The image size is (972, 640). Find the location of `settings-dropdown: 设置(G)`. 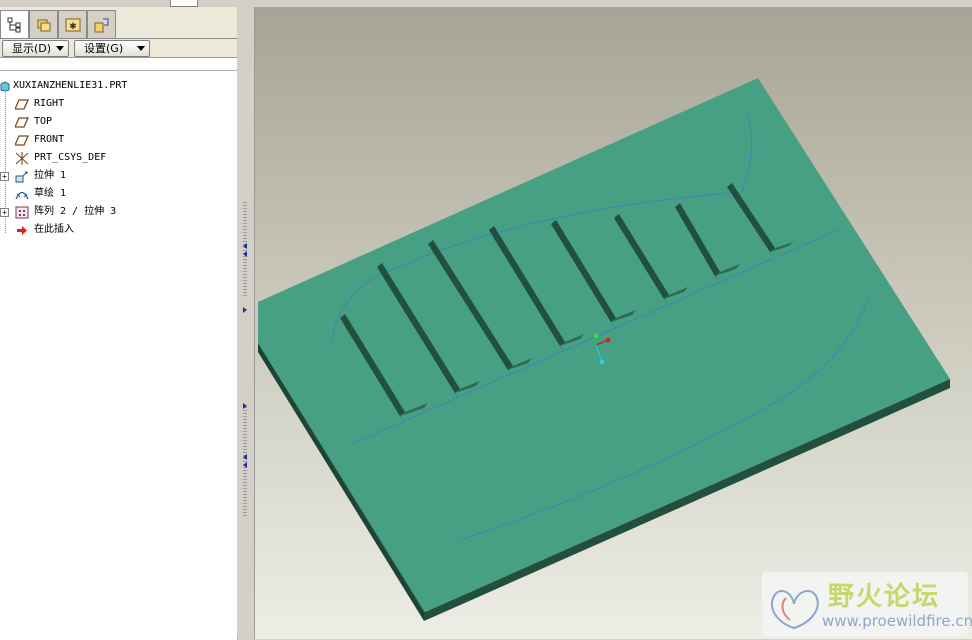

settings-dropdown: 设置(G) is located at coordinates (112, 48).